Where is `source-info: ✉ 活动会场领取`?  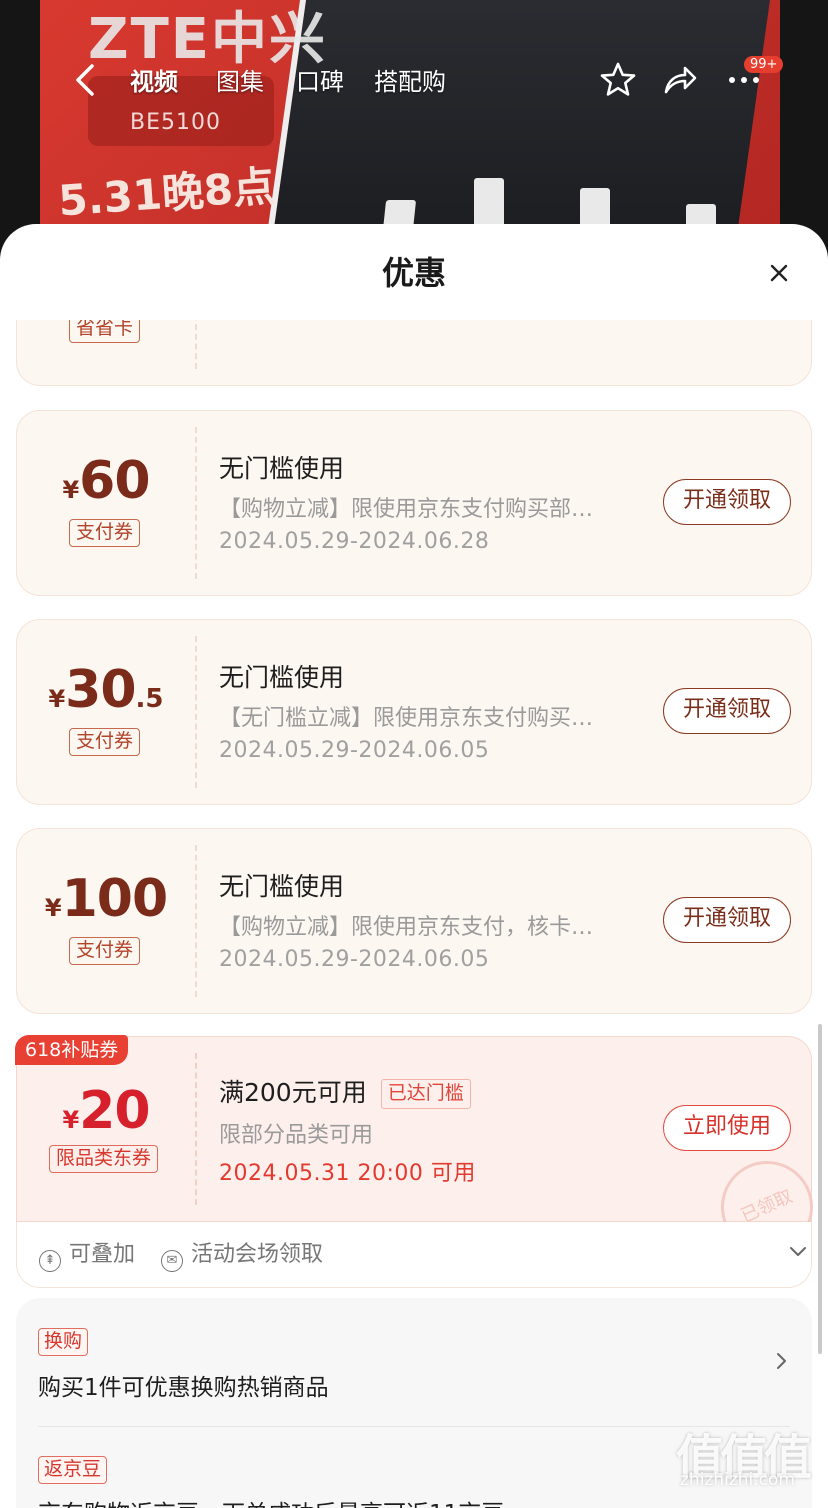
source-info: ✉ 活动会场领取 is located at coordinates (242, 1254).